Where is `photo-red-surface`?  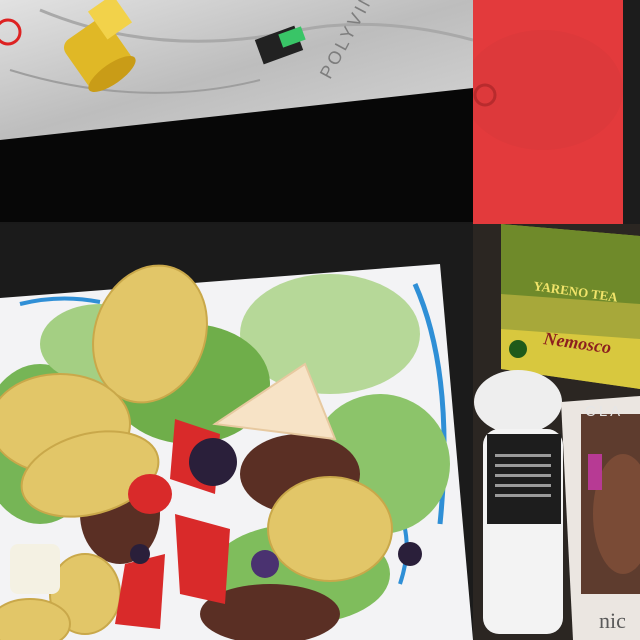 photo-red-surface is located at coordinates (556, 112).